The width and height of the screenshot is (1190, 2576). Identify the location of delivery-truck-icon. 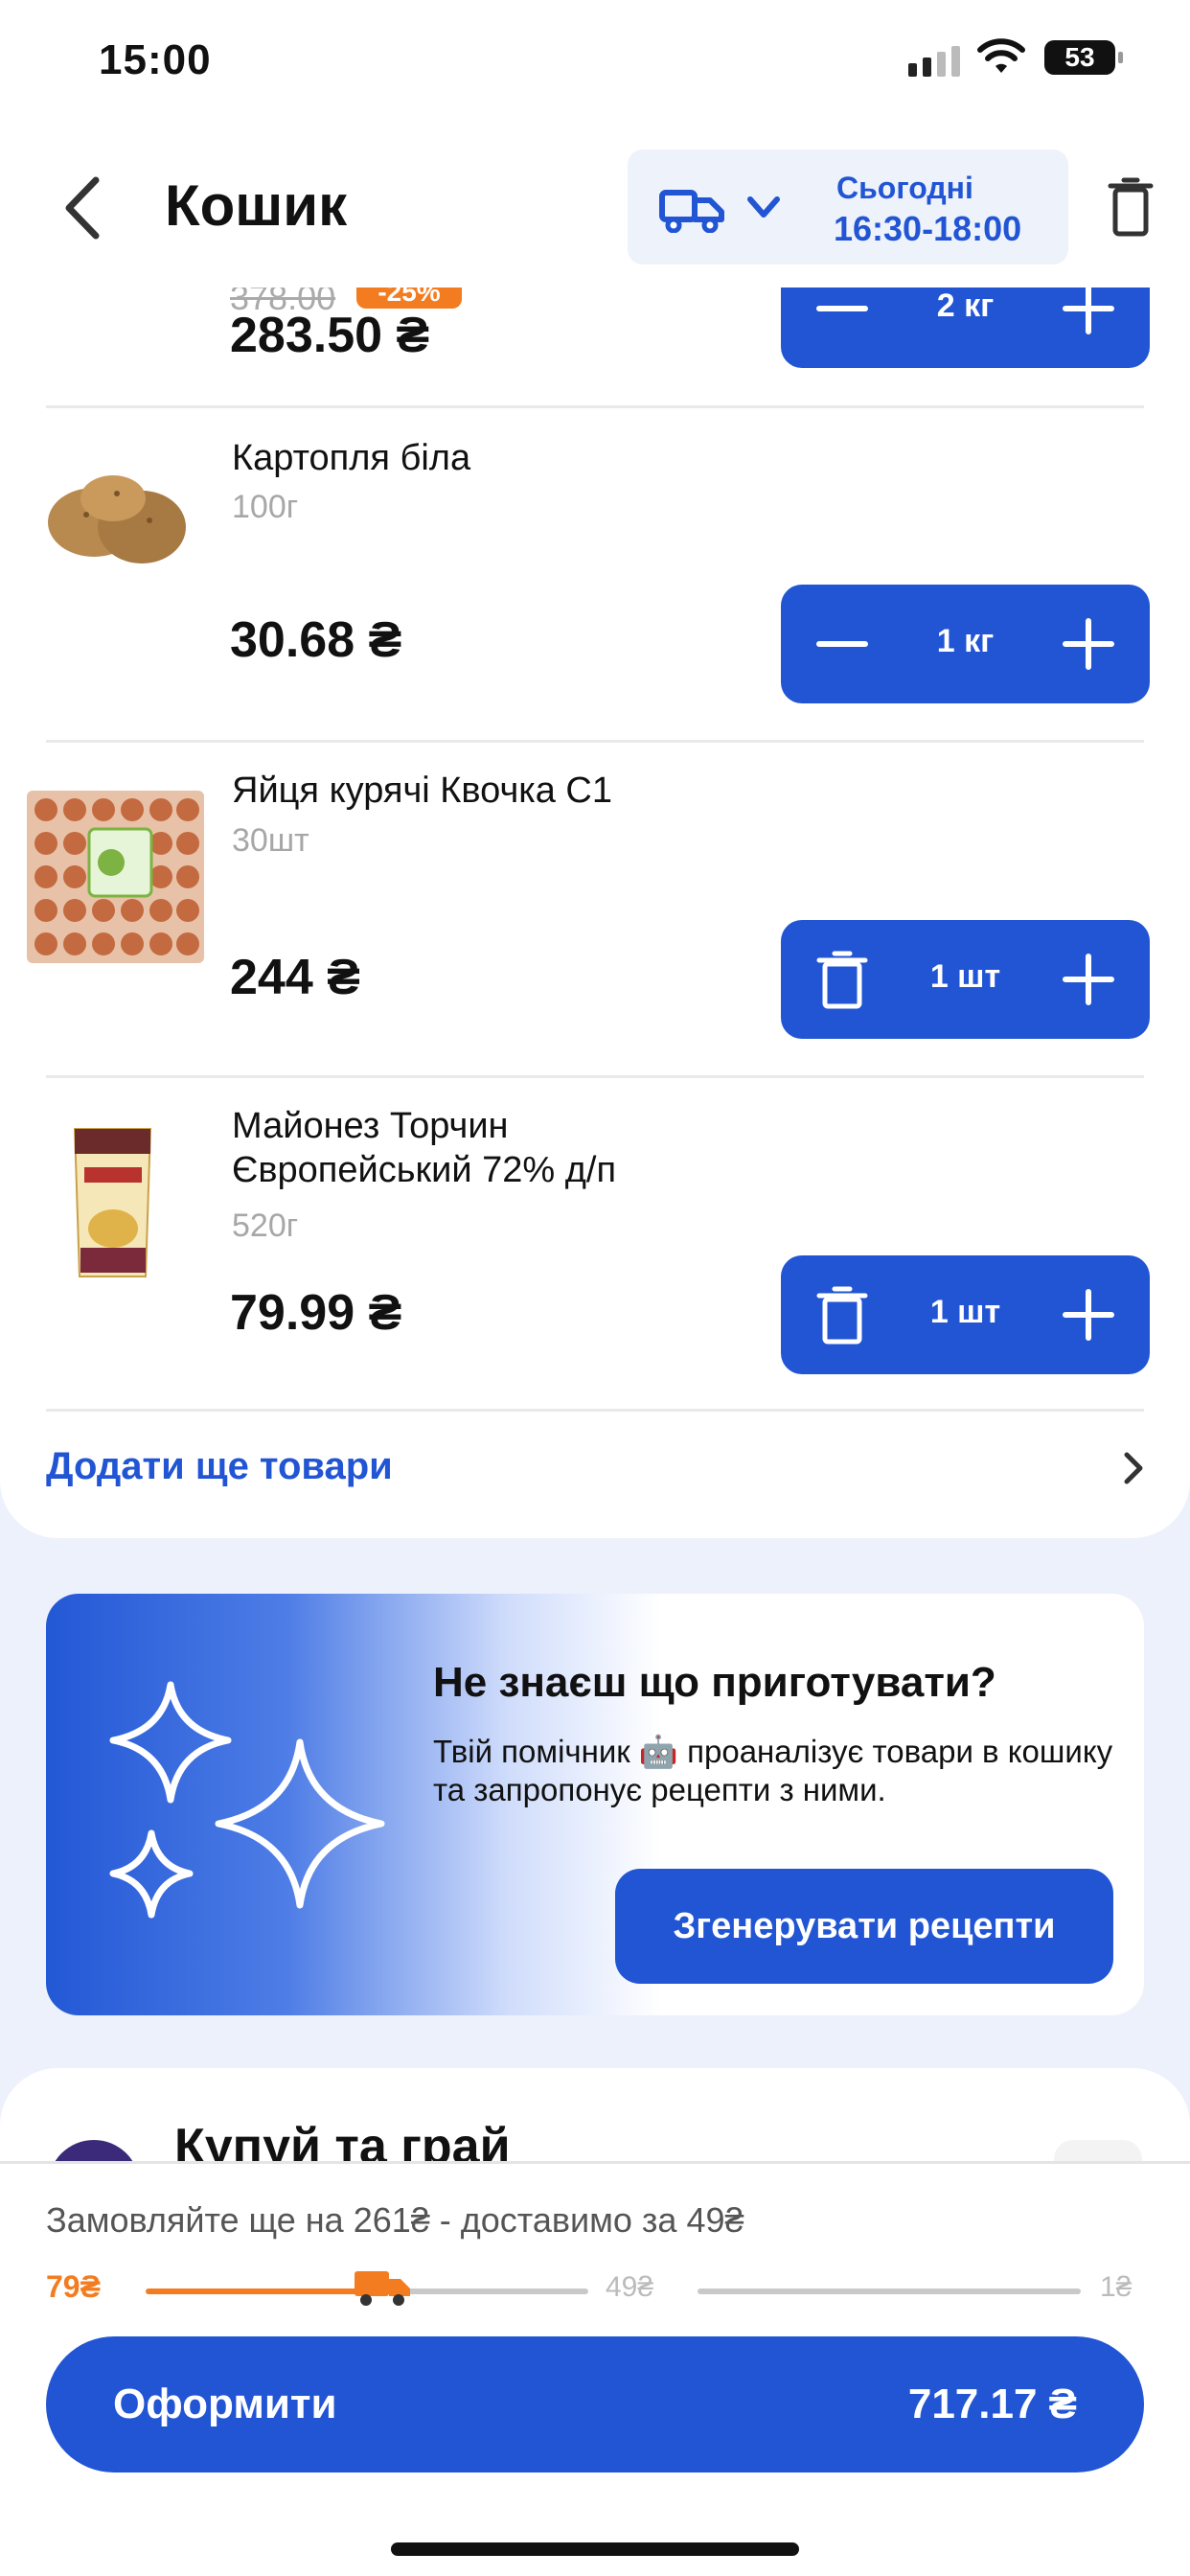
(692, 211).